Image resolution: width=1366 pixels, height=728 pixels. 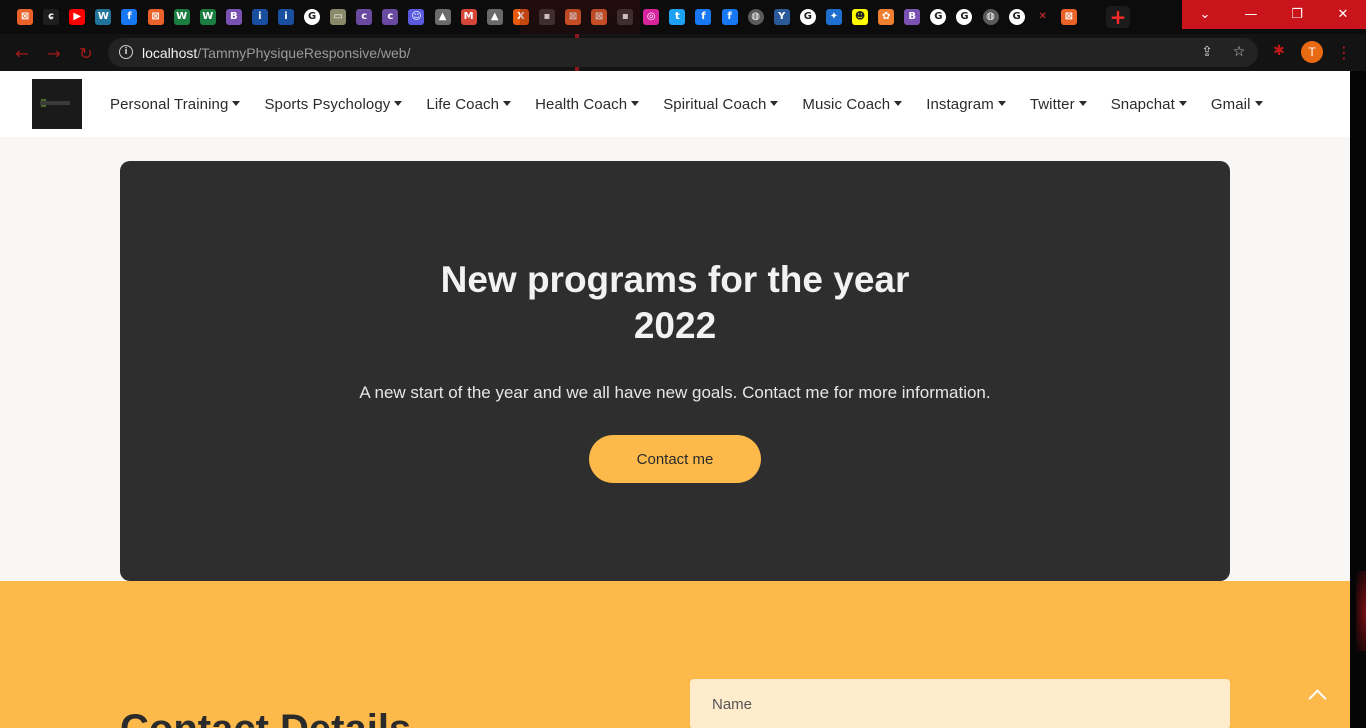 What do you see at coordinates (1205, 14) in the screenshot?
I see `tab-search-dropdown-icon: ⌄` at bounding box center [1205, 14].